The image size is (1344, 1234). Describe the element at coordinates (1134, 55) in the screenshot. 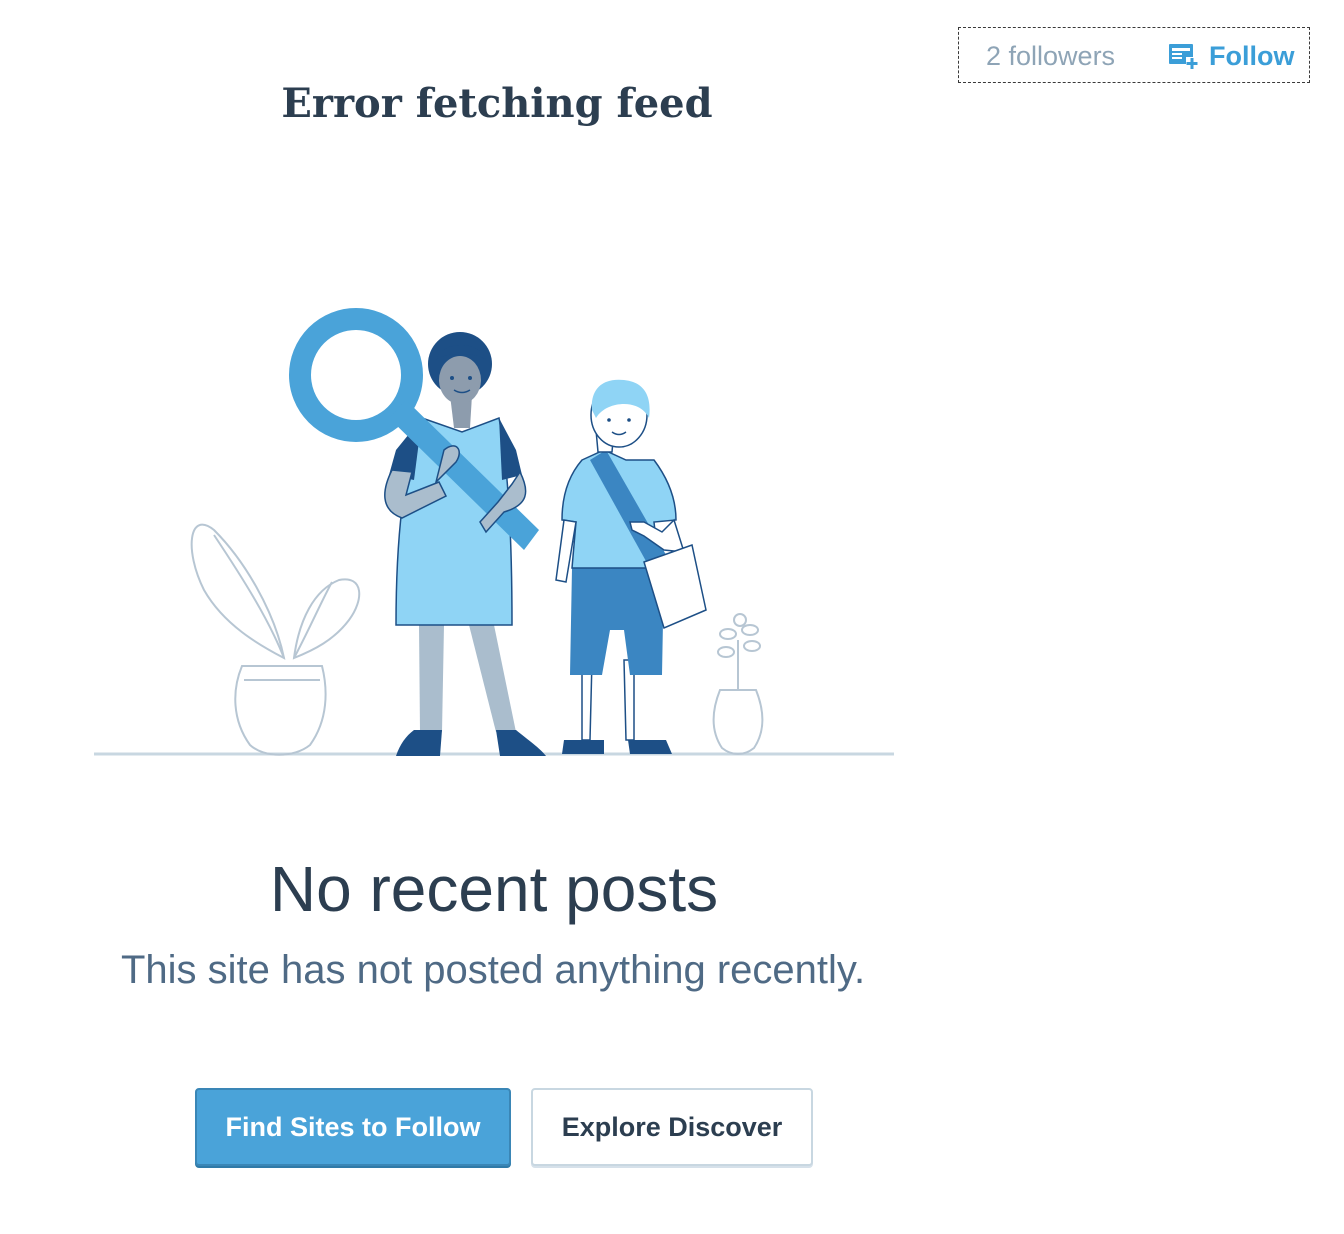

I see `follow-header: 2 followers Follow` at that location.